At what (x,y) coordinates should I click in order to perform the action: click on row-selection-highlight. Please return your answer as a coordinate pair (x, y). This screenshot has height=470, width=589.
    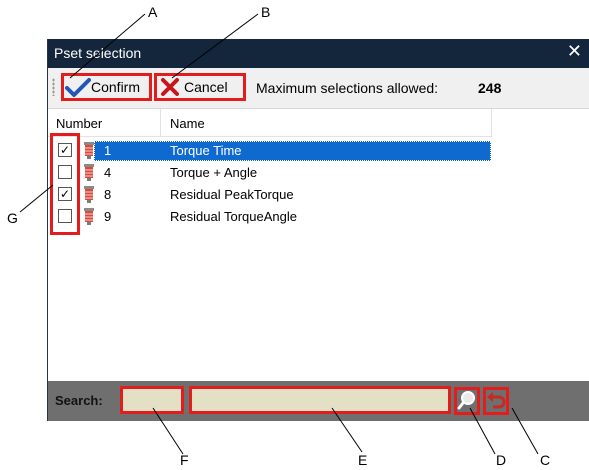
    Looking at the image, I should click on (292, 151).